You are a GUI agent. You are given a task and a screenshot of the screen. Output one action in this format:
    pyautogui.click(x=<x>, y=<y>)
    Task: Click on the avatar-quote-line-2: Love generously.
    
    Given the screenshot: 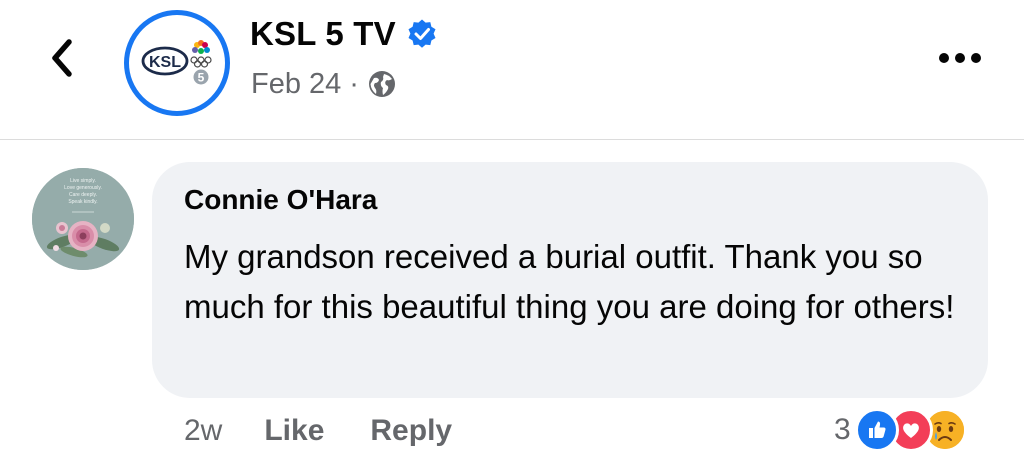 What is the action you would take?
    pyautogui.click(x=83, y=188)
    